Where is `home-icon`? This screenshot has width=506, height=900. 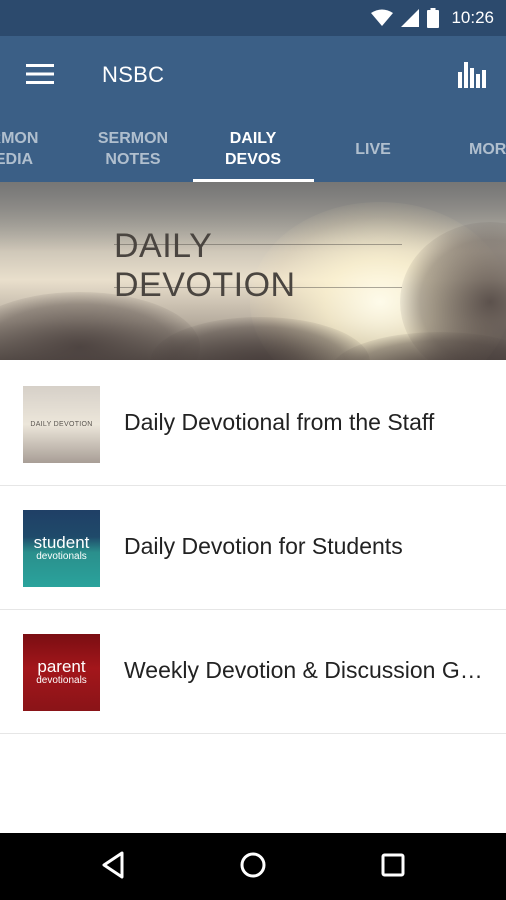 home-icon is located at coordinates (253, 867).